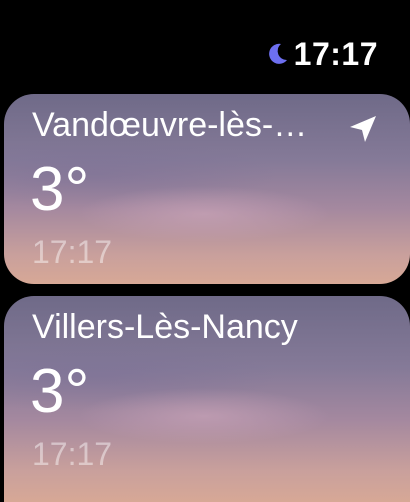 This screenshot has width=410, height=502. I want to click on status-bar: 17:17, so click(321, 54).